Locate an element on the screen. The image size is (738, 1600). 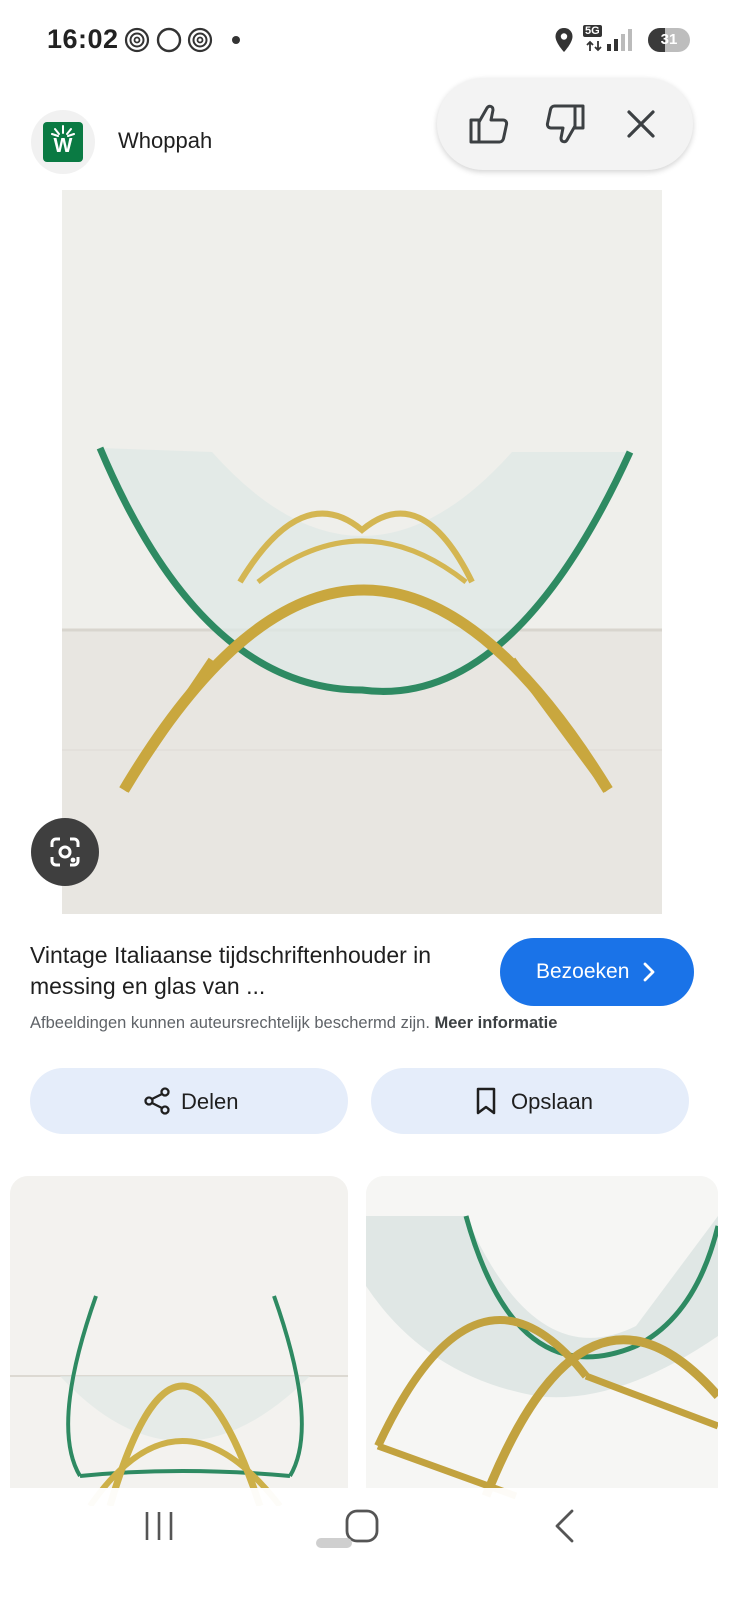
lens-icon is located at coordinates (65, 852).